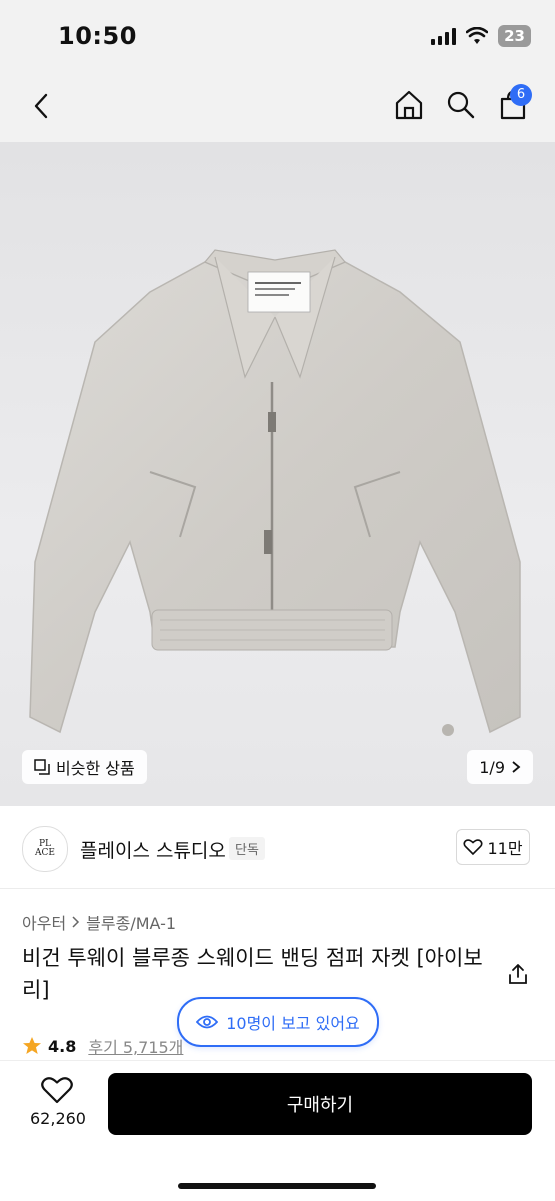 The height and width of the screenshot is (1201, 555). Describe the element at coordinates (505, 848) in the screenshot. I see `brand-like-count: 11만` at that location.